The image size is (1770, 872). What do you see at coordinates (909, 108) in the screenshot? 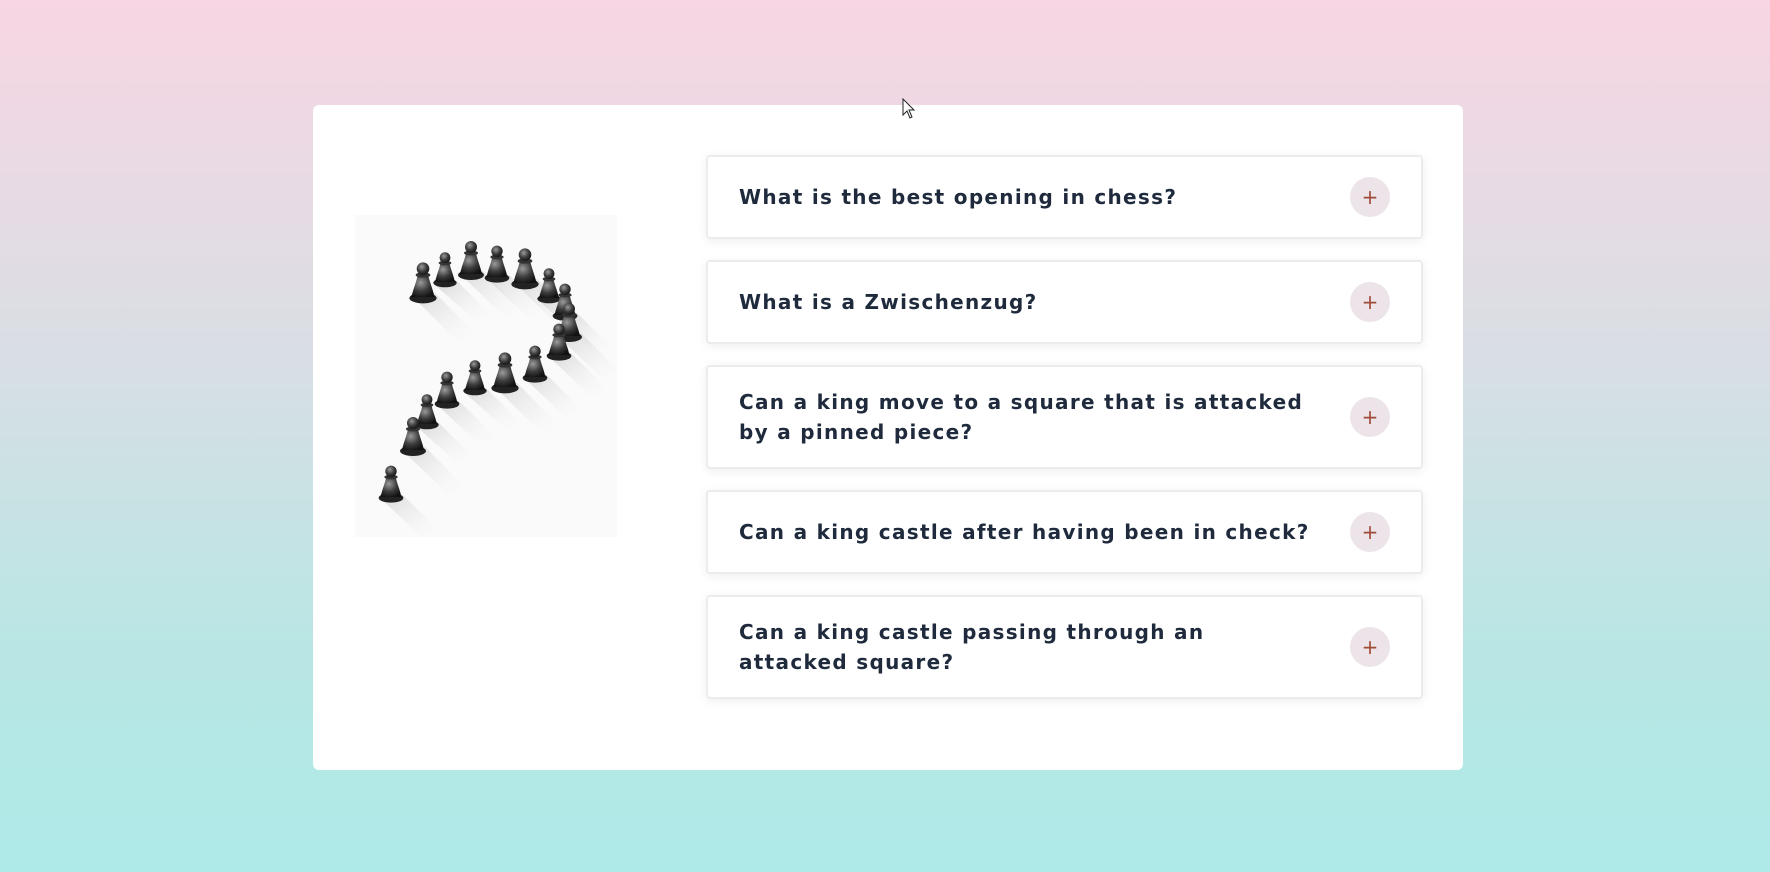
I see `mouse-cursor-icon` at bounding box center [909, 108].